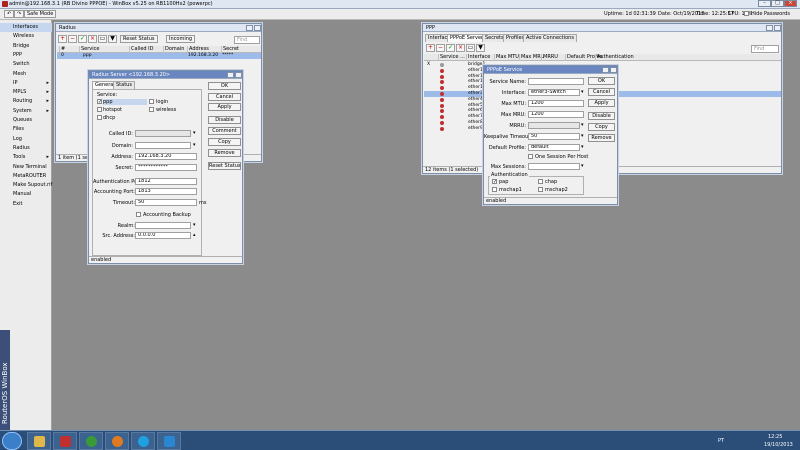  Describe the element at coordinates (26, 176) in the screenshot. I see `sidebar-item-metarouter: MetaROUTER` at that location.